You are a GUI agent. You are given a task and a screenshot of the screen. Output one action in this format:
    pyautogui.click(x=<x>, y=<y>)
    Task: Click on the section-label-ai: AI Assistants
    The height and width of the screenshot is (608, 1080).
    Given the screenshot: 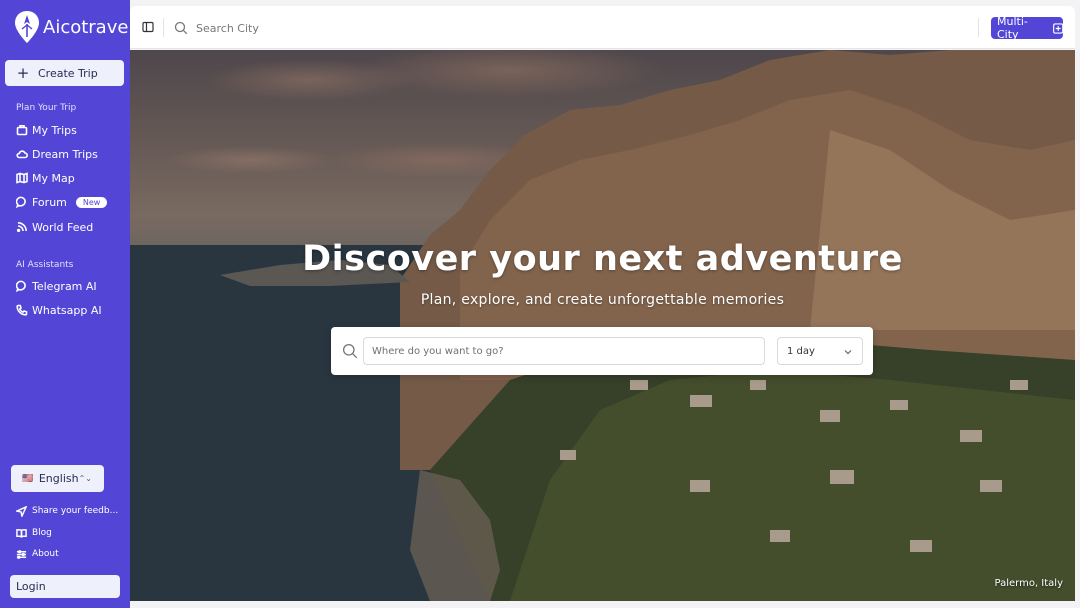 What is the action you would take?
    pyautogui.click(x=45, y=265)
    